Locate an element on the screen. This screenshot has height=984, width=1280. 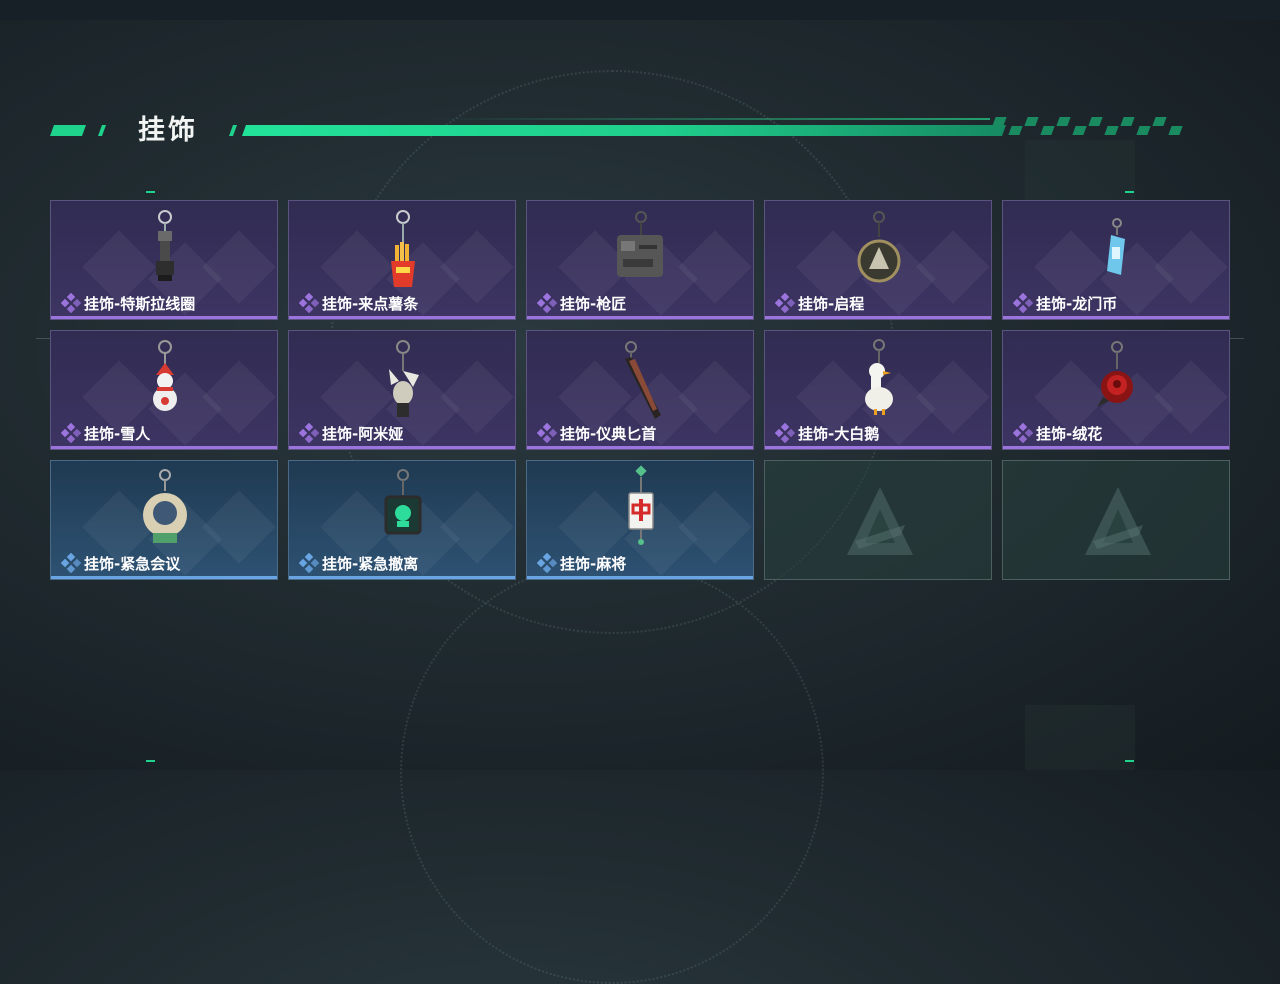
snowman-charm-icon is located at coordinates (165, 375).